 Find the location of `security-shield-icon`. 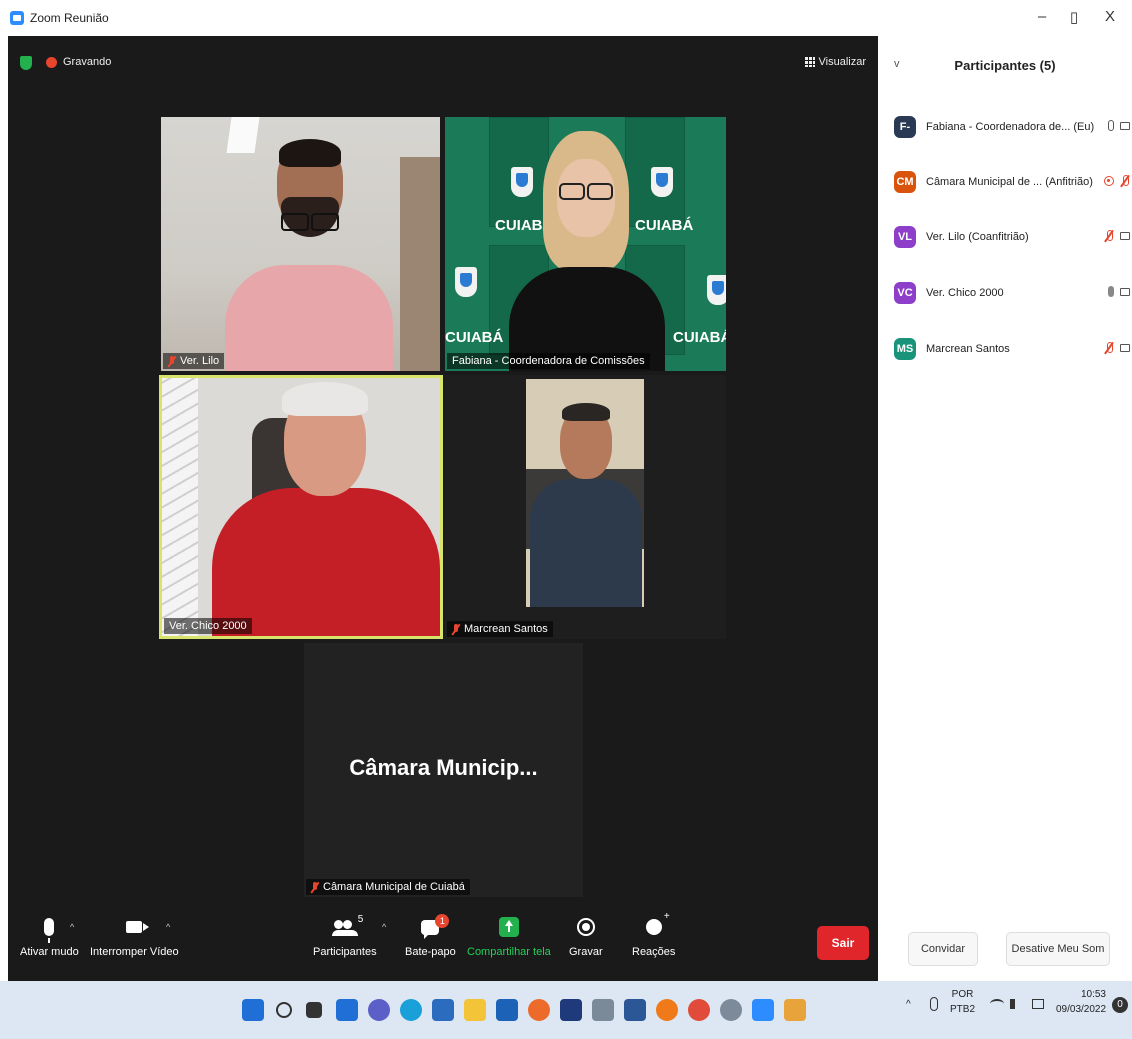

security-shield-icon is located at coordinates (26, 63).